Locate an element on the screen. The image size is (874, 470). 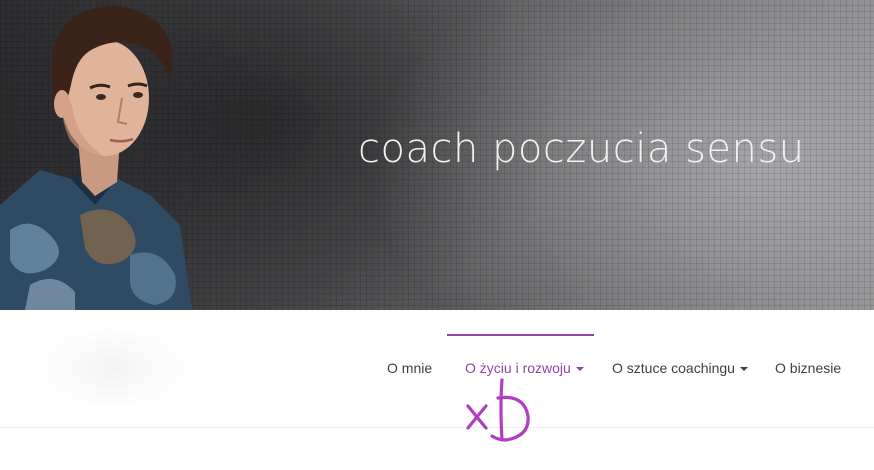
nav-item-o-zyciu-i-rozwoju: O życiu i rozwoju is located at coordinates (524, 368).